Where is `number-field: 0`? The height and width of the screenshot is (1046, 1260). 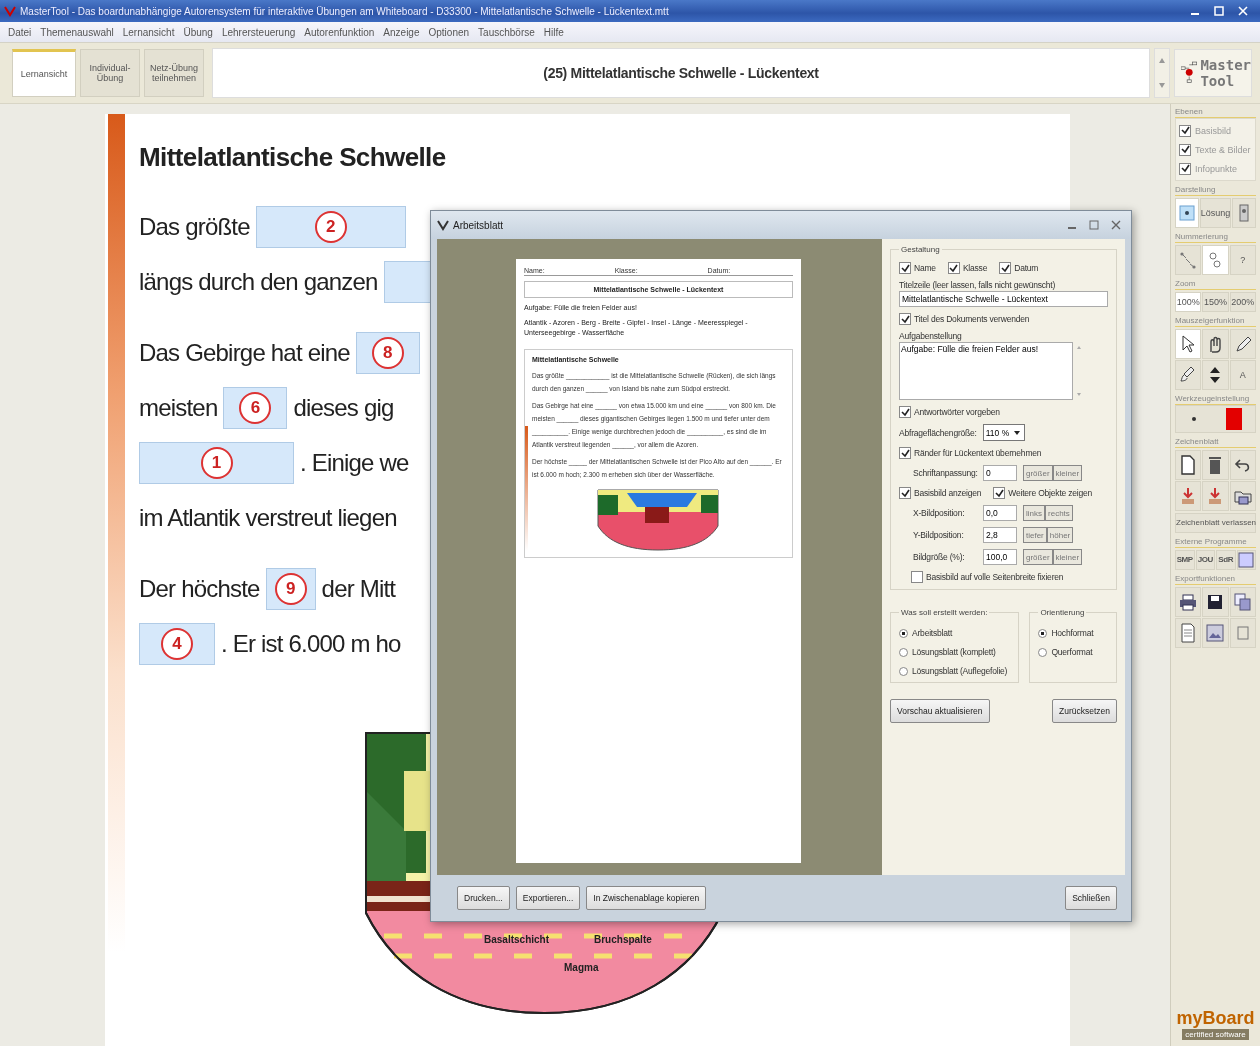
number-field: 0 is located at coordinates (1000, 473).